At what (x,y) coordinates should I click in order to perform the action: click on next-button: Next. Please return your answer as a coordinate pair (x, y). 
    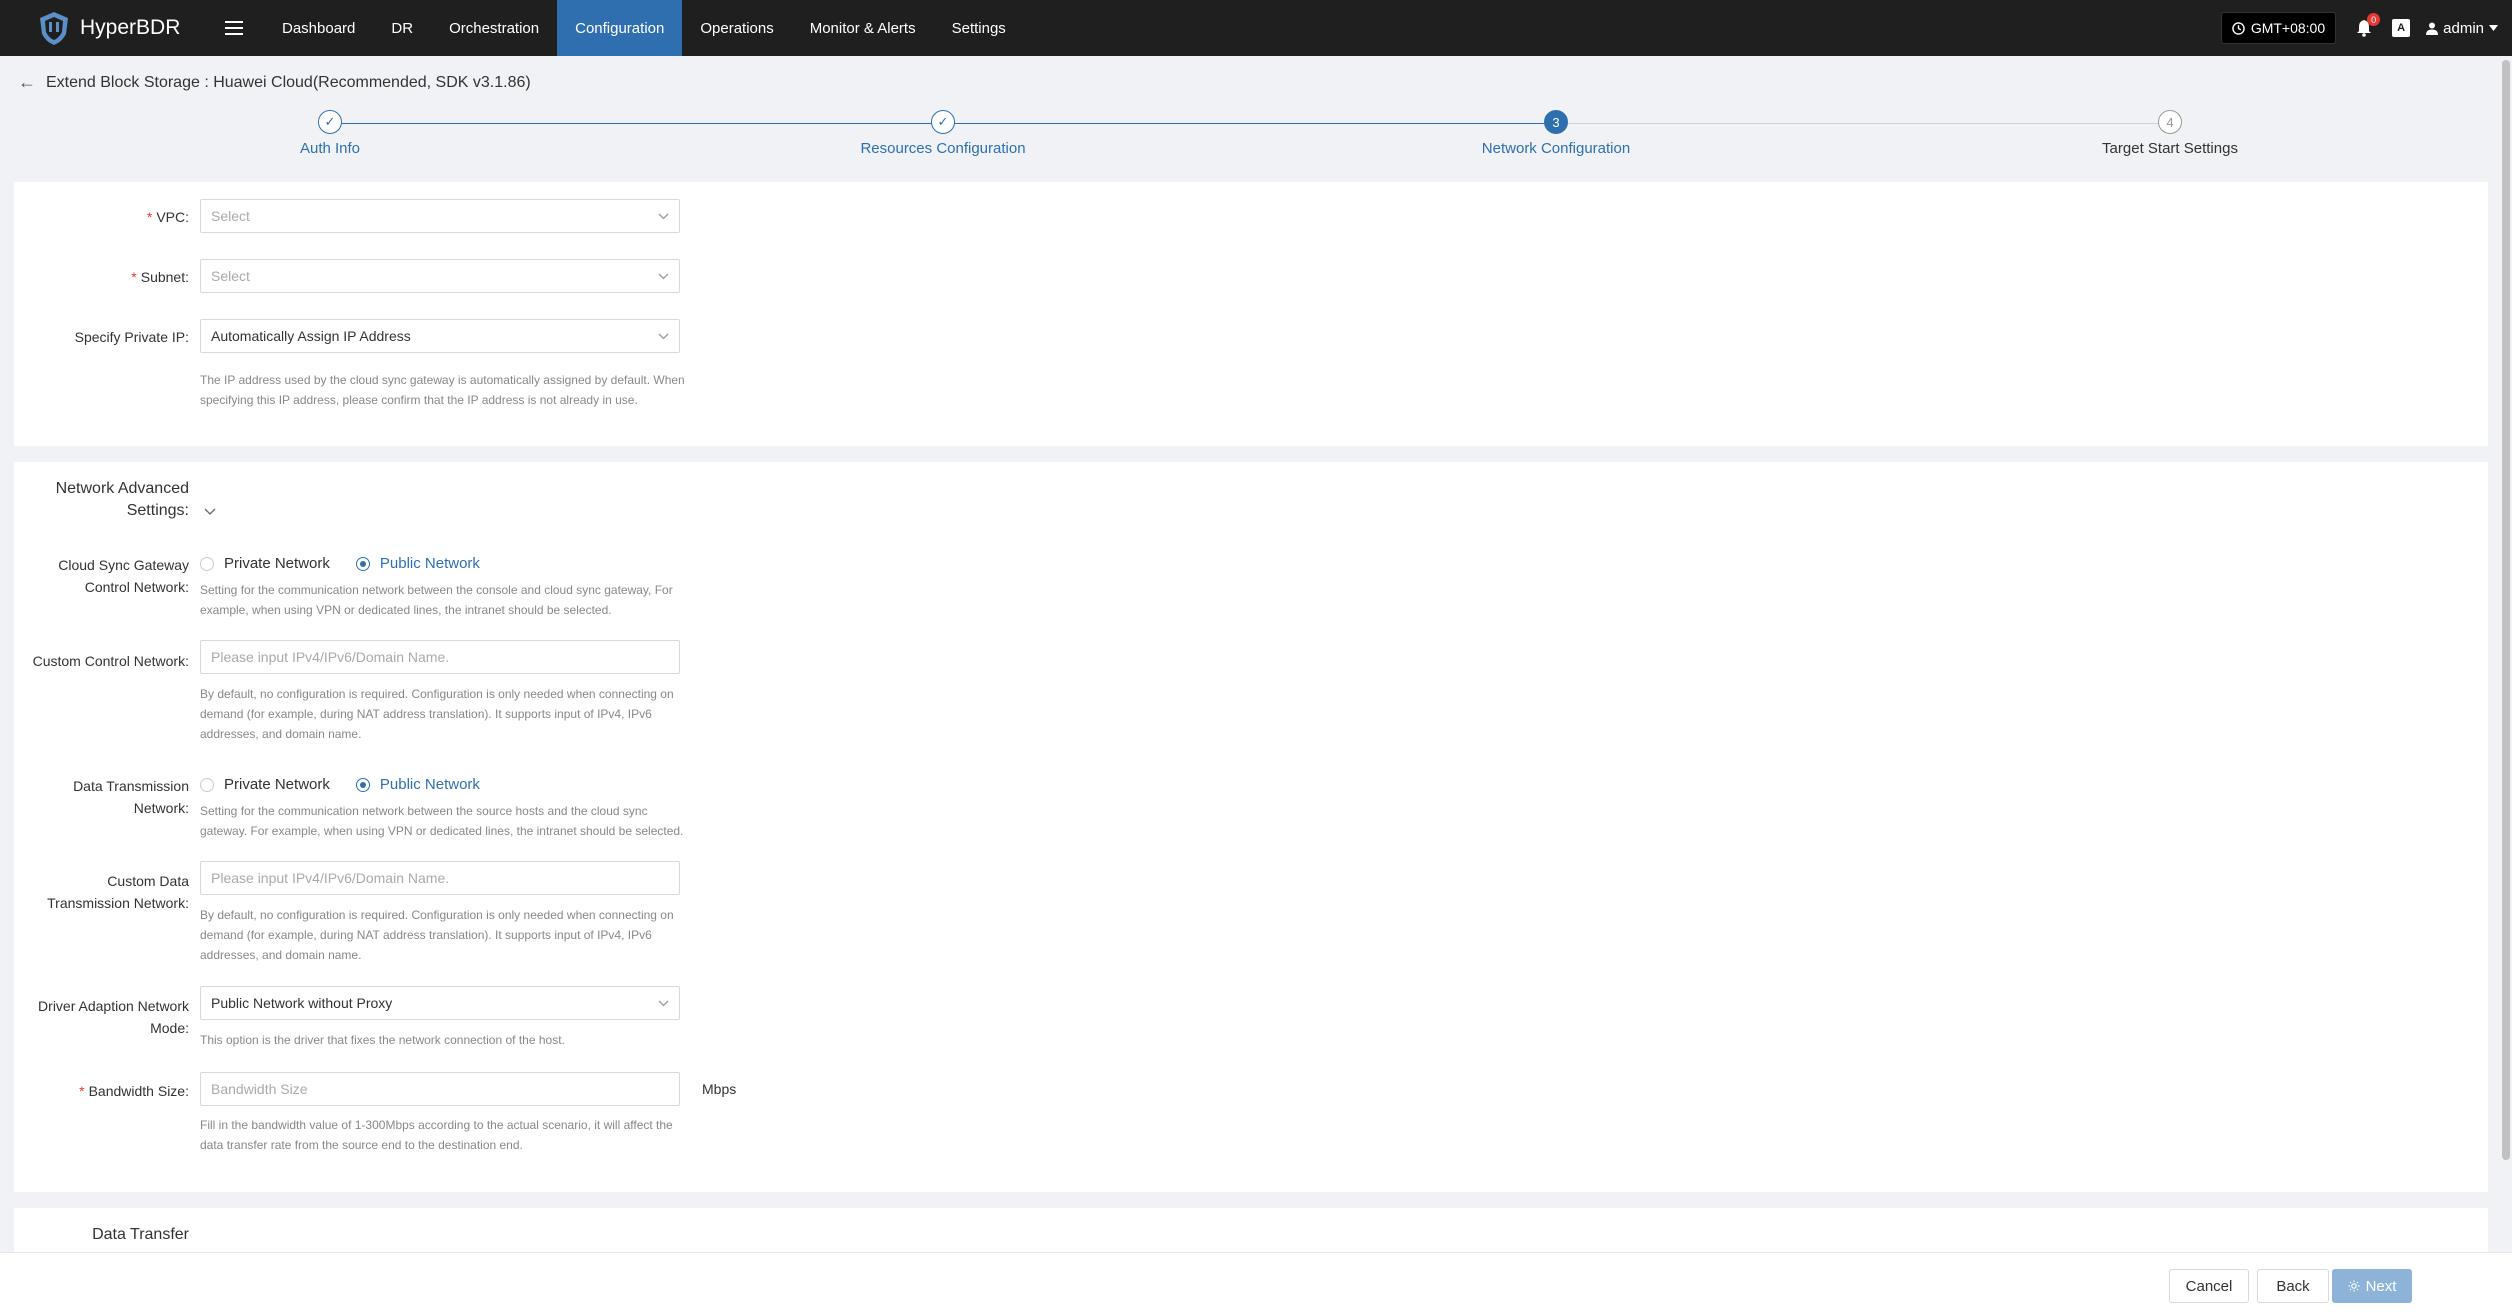
    Looking at the image, I should click on (2372, 1286).